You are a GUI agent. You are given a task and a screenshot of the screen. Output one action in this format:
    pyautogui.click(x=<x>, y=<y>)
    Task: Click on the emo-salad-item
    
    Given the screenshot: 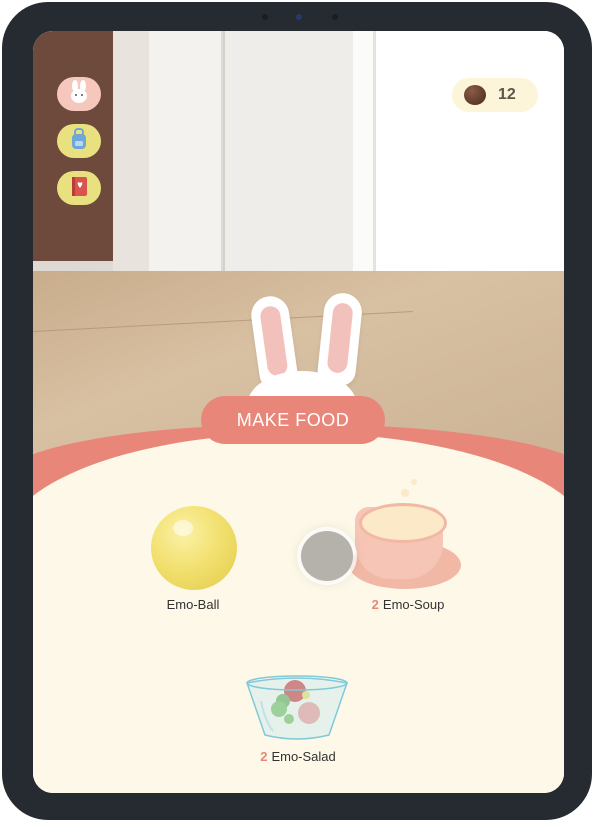 What is the action you would take?
    pyautogui.click(x=297, y=703)
    